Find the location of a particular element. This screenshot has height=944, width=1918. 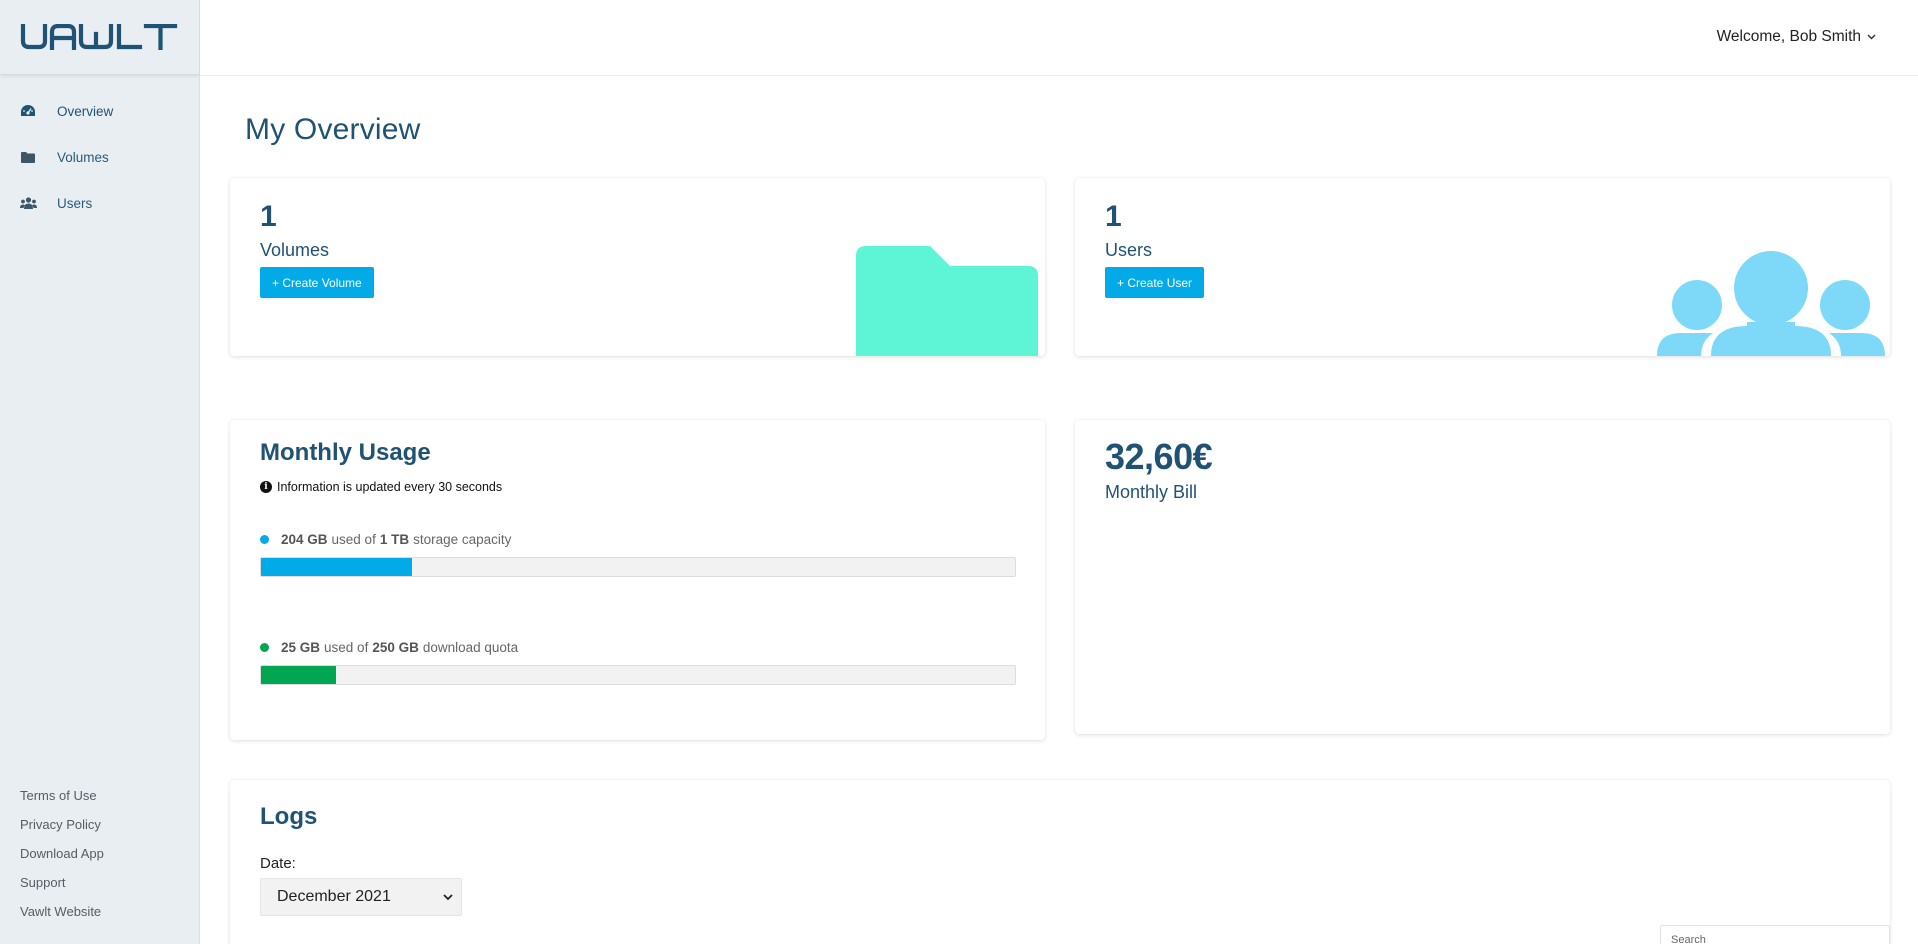

download-suffix: download quota is located at coordinates (470, 647).